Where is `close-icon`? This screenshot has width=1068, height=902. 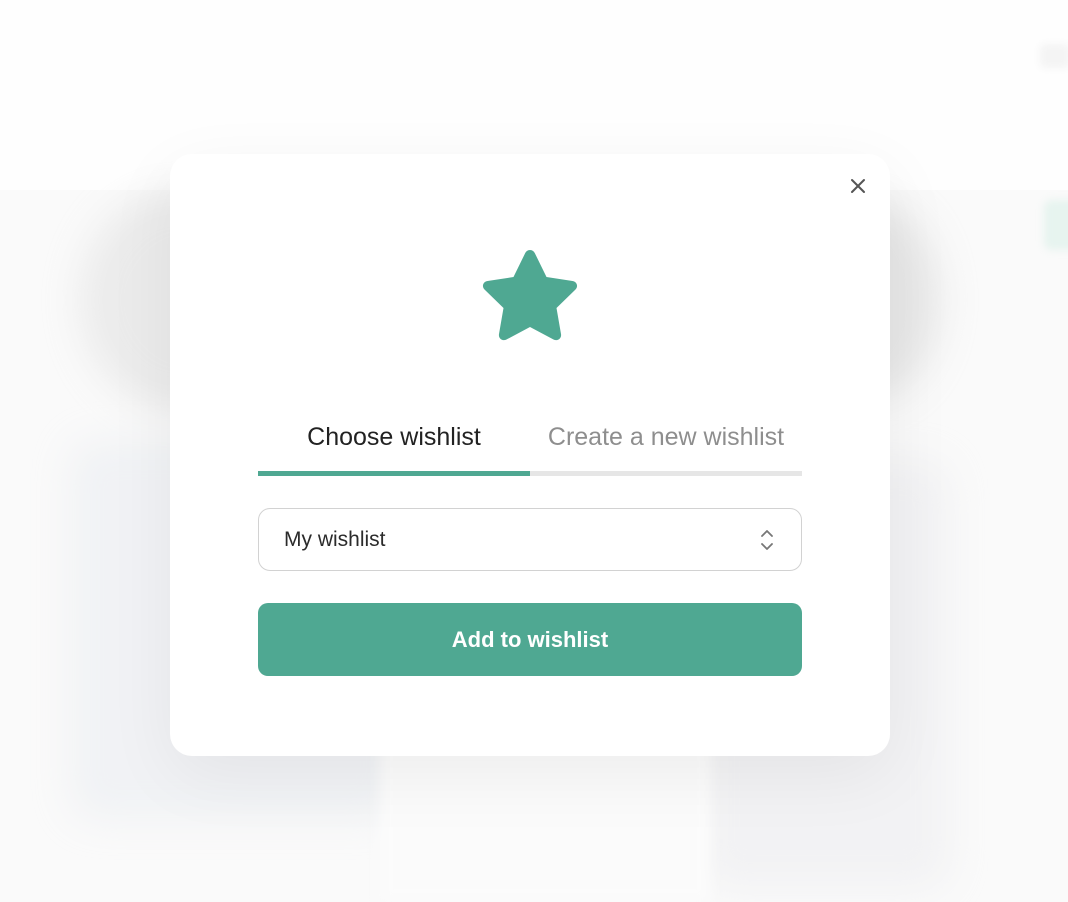
close-icon is located at coordinates (858, 186).